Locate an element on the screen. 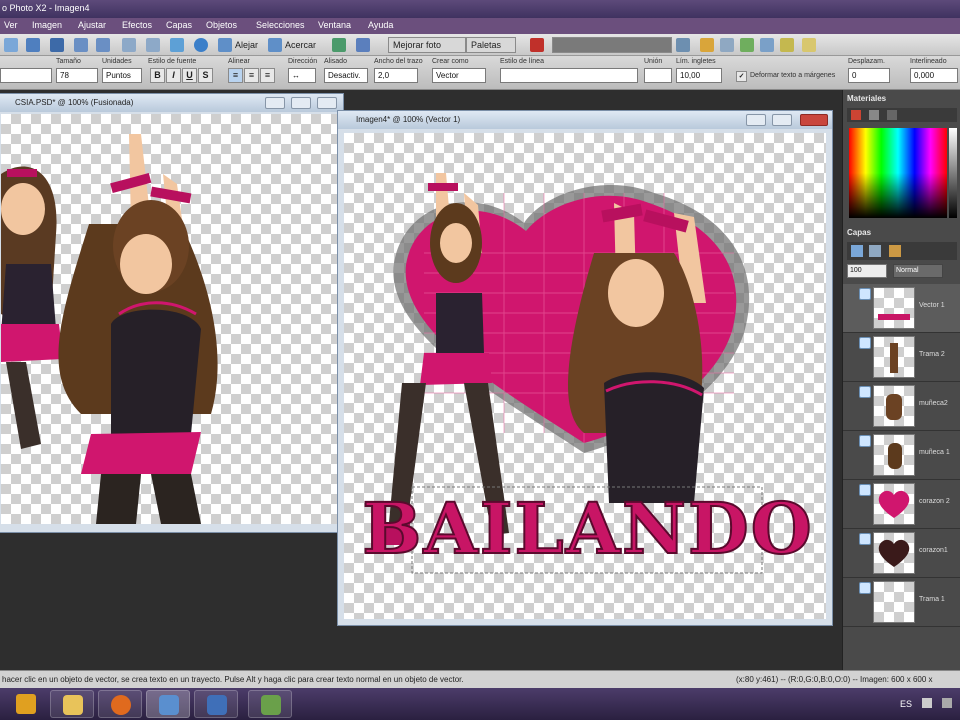 The height and width of the screenshot is (720, 960). layer-row: corazon 2 is located at coordinates (901, 504).